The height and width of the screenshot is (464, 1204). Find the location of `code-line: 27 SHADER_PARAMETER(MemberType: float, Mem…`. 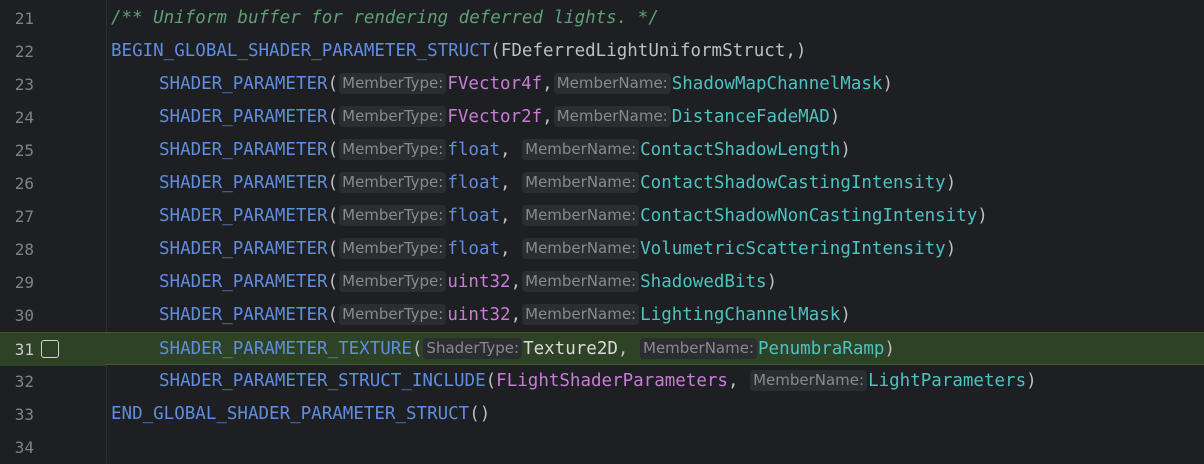

code-line: 27 SHADER_PARAMETER(MemberType: float, Mem… is located at coordinates (602, 216).